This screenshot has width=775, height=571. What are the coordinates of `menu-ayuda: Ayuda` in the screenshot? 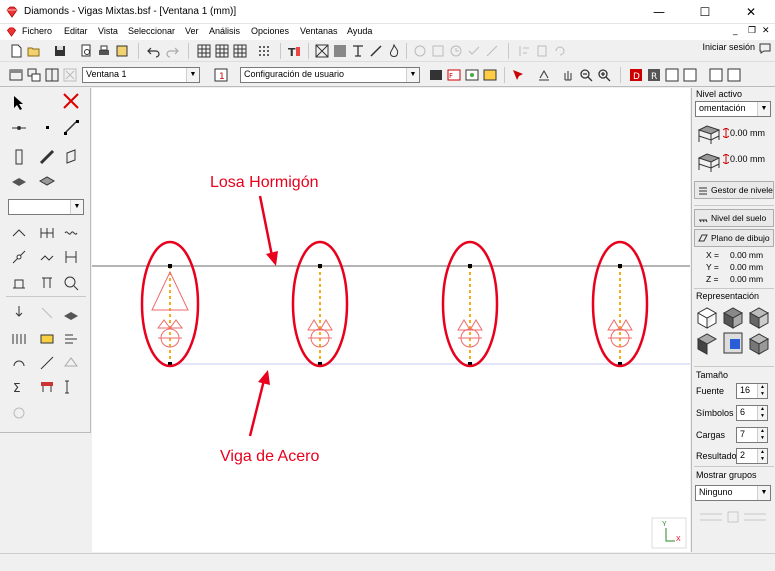 It's located at (359, 31).